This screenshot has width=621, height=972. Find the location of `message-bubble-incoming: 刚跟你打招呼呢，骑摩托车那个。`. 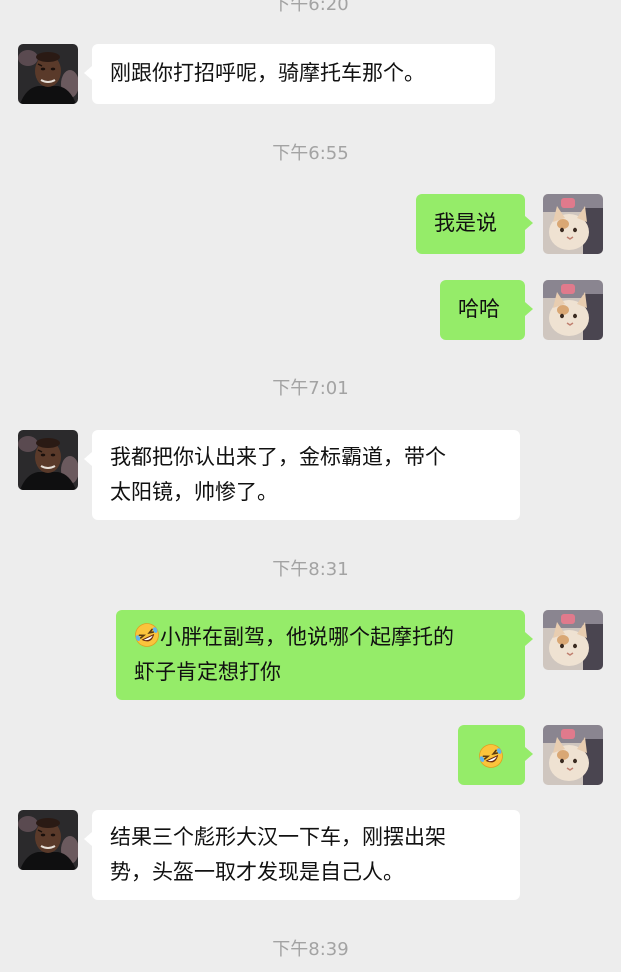

message-bubble-incoming: 刚跟你打招呼呢，骑摩托车那个。 is located at coordinates (289, 74).